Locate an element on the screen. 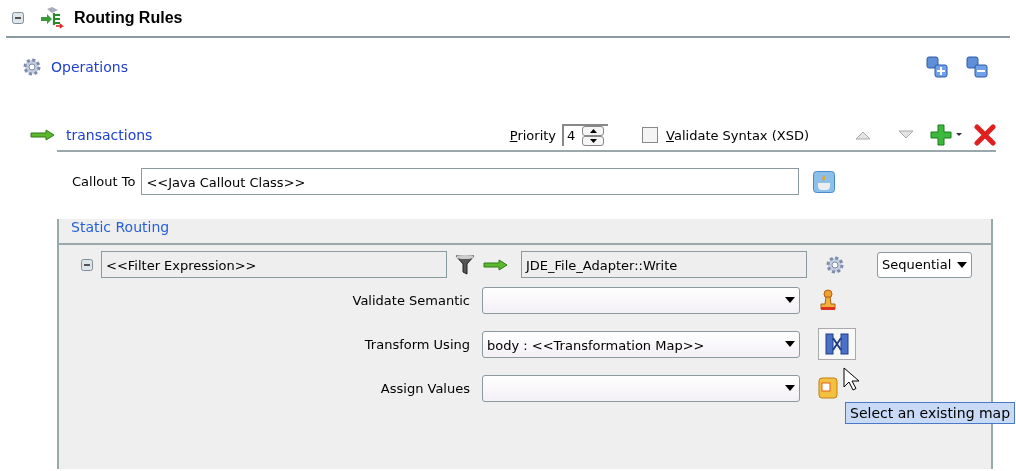 Image resolution: width=1016 pixels, height=471 pixels. filter-icon is located at coordinates (465, 264).